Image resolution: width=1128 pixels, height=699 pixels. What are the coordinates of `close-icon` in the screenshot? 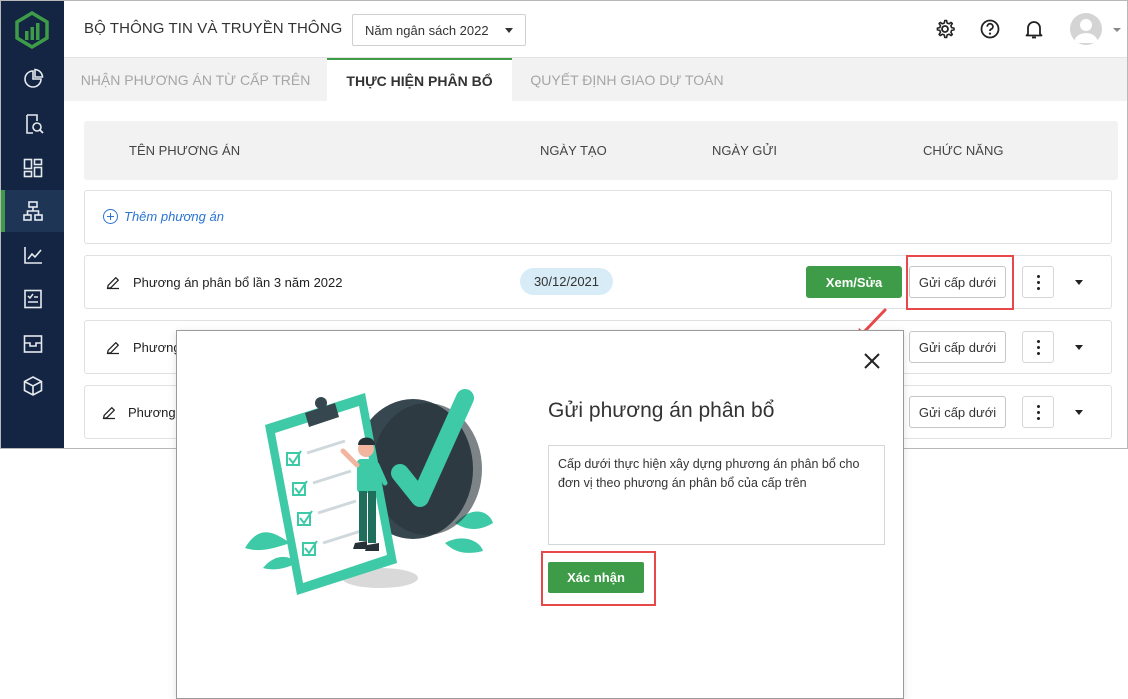 It's located at (872, 361).